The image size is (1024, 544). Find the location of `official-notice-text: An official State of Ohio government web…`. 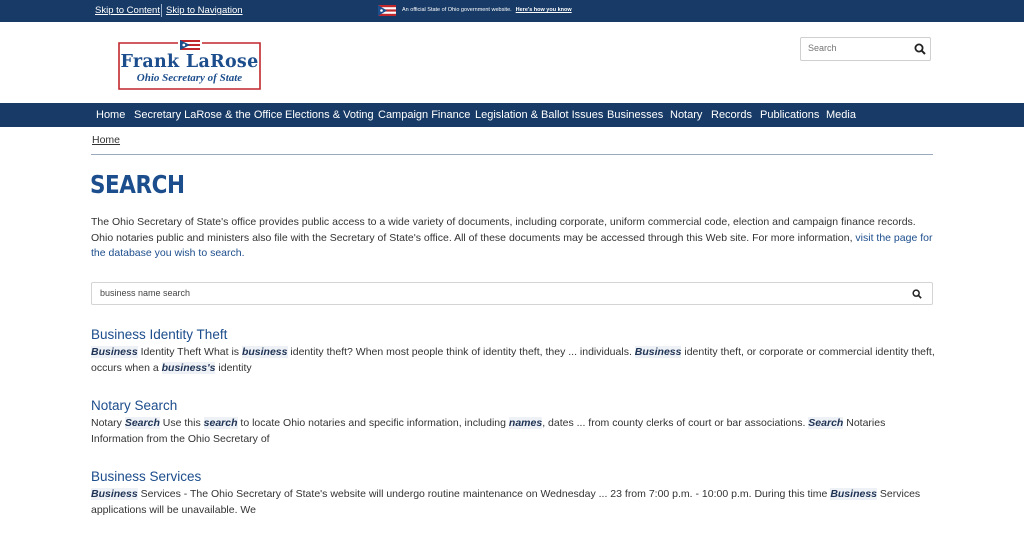

official-notice-text: An official State of Ohio government web… is located at coordinates (457, 10).